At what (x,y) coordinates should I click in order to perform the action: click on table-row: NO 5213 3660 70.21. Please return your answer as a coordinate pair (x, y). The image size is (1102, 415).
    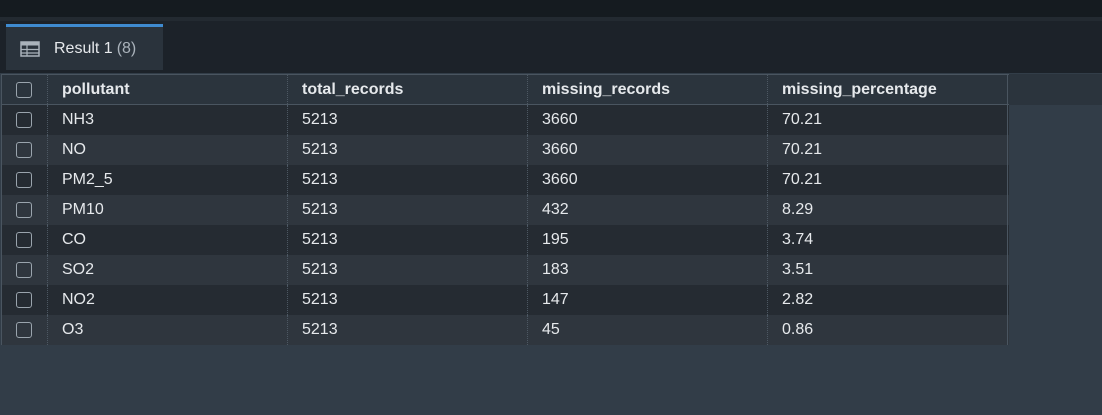
    Looking at the image, I should click on (505, 150).